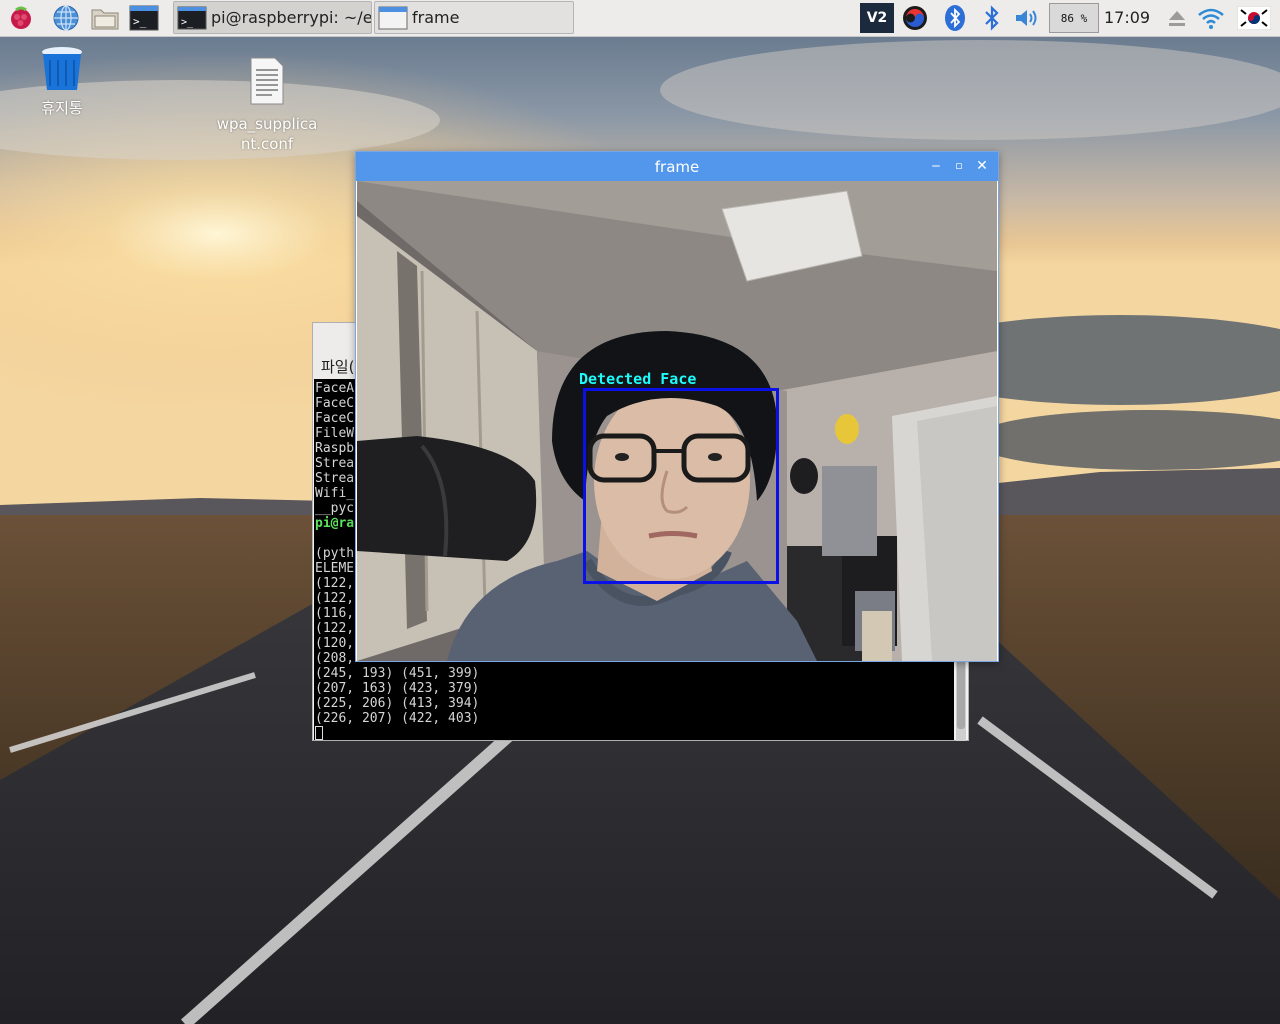 Image resolution: width=1280 pixels, height=1024 pixels. What do you see at coordinates (105, 18) in the screenshot?
I see `file-manager-icon` at bounding box center [105, 18].